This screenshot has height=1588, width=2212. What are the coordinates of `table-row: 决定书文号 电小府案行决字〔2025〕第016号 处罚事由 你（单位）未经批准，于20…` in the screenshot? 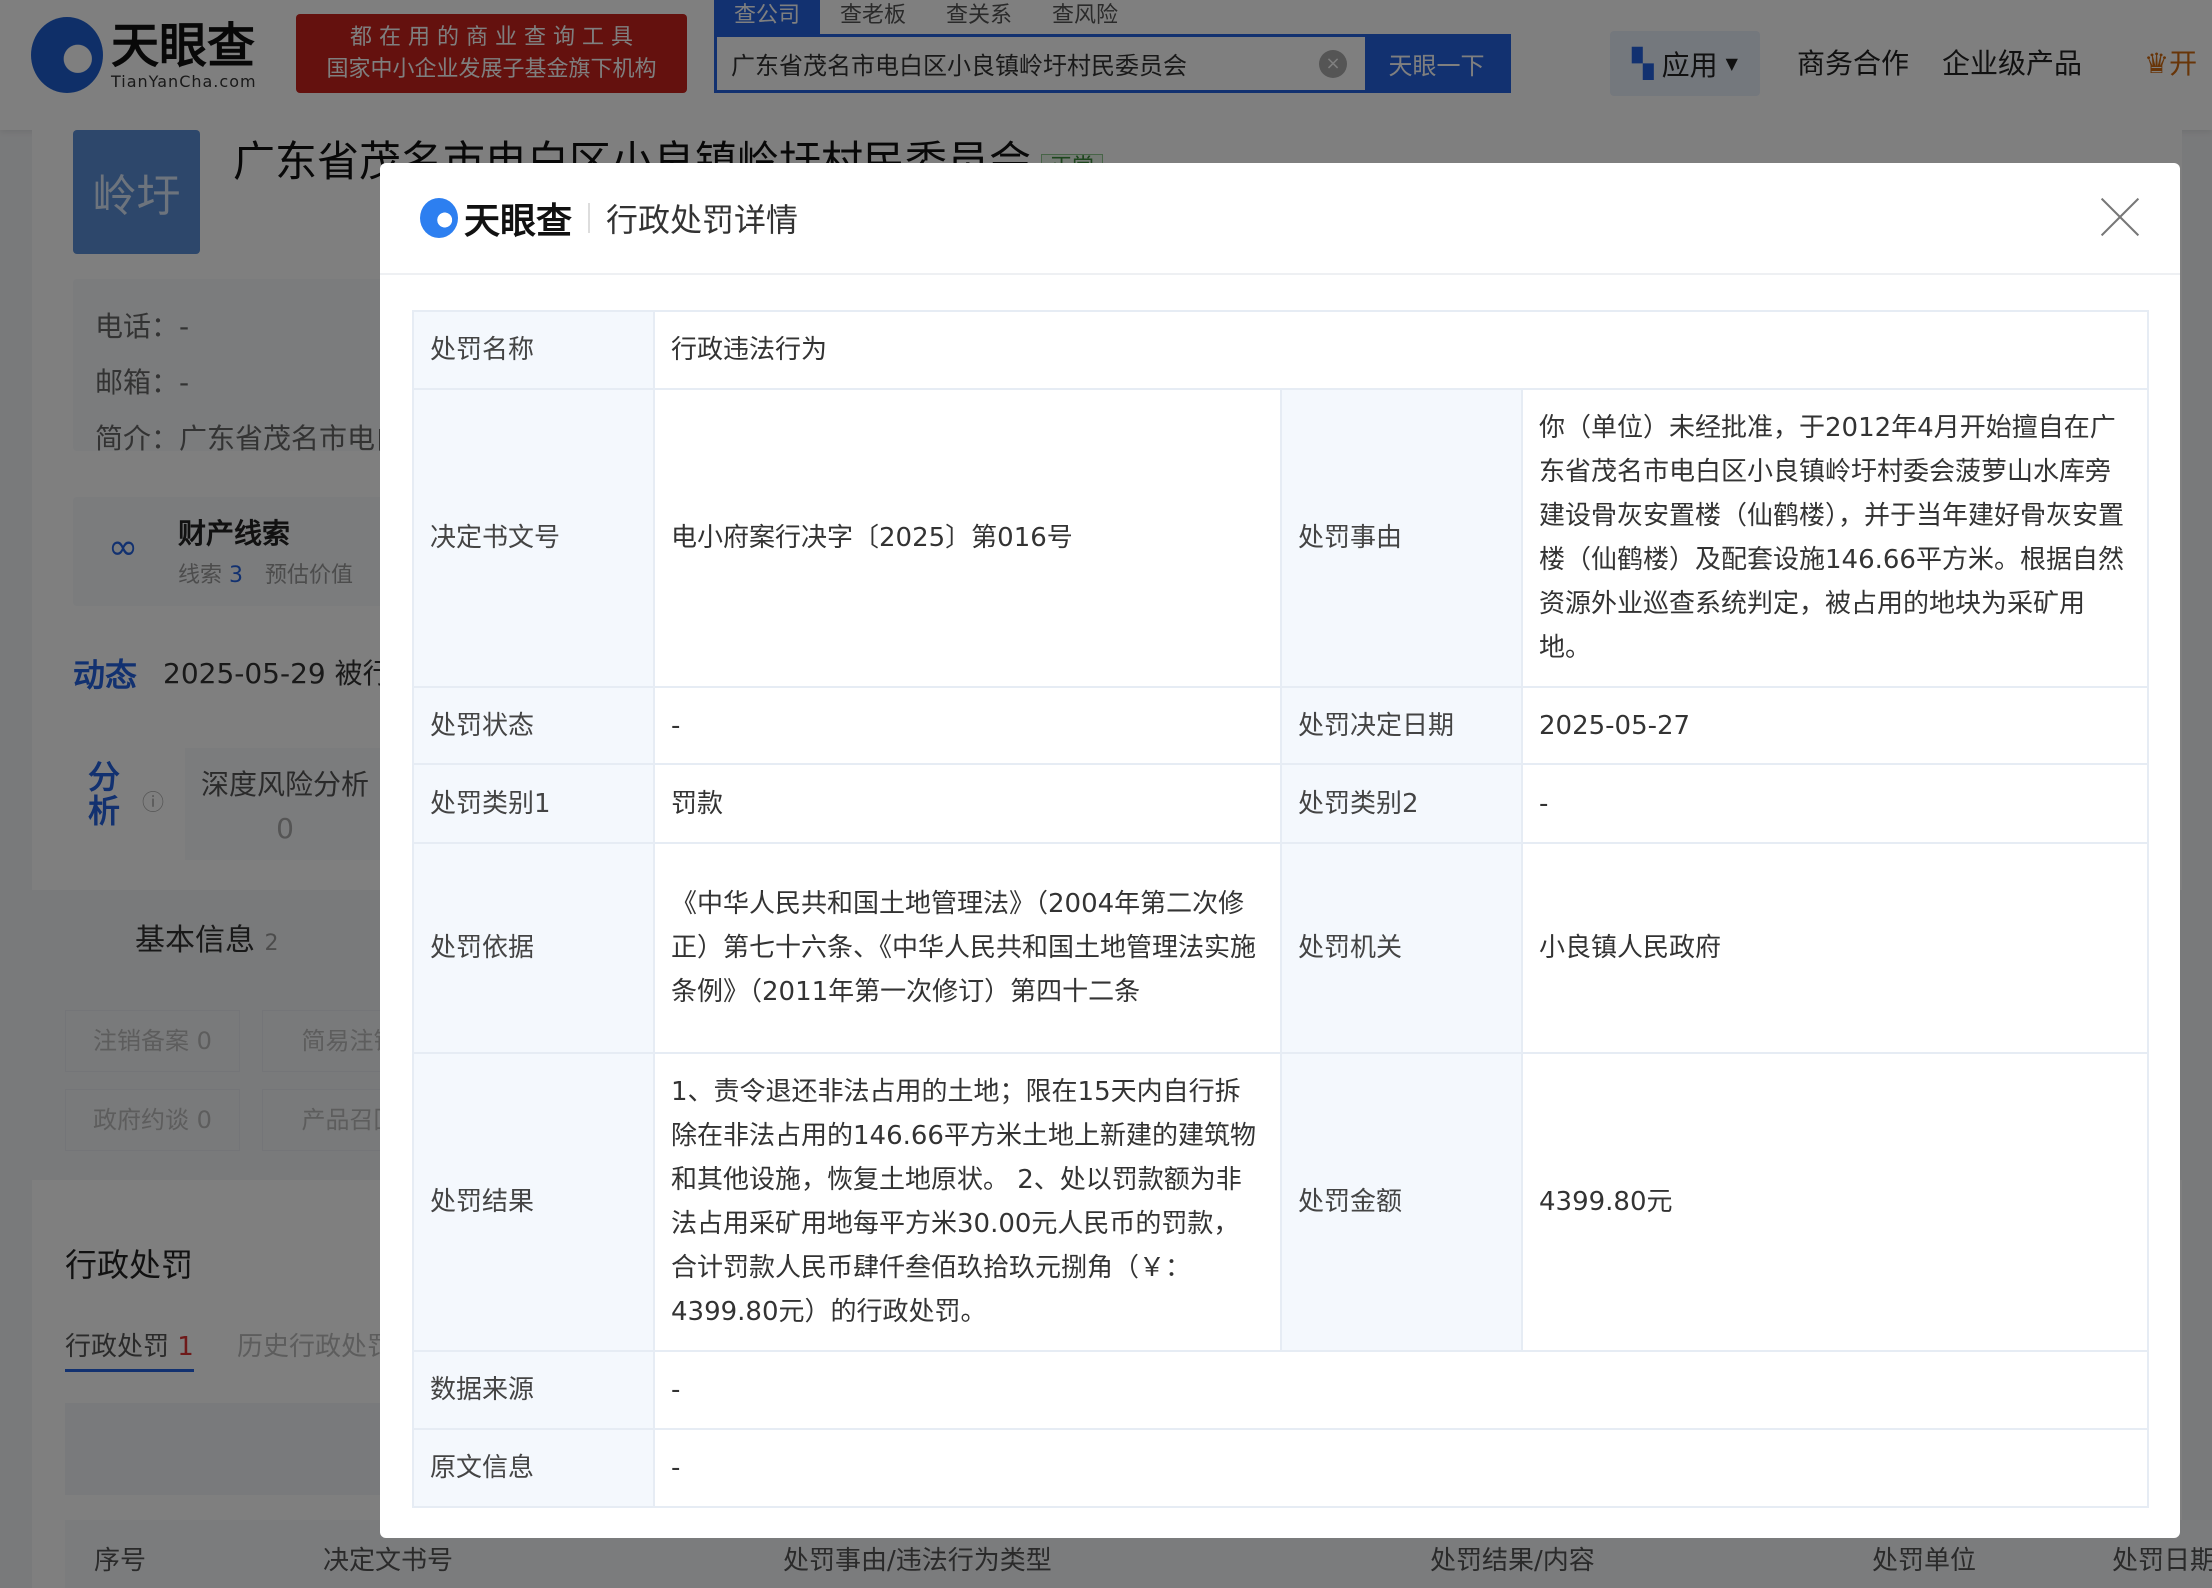 It's located at (1281, 538).